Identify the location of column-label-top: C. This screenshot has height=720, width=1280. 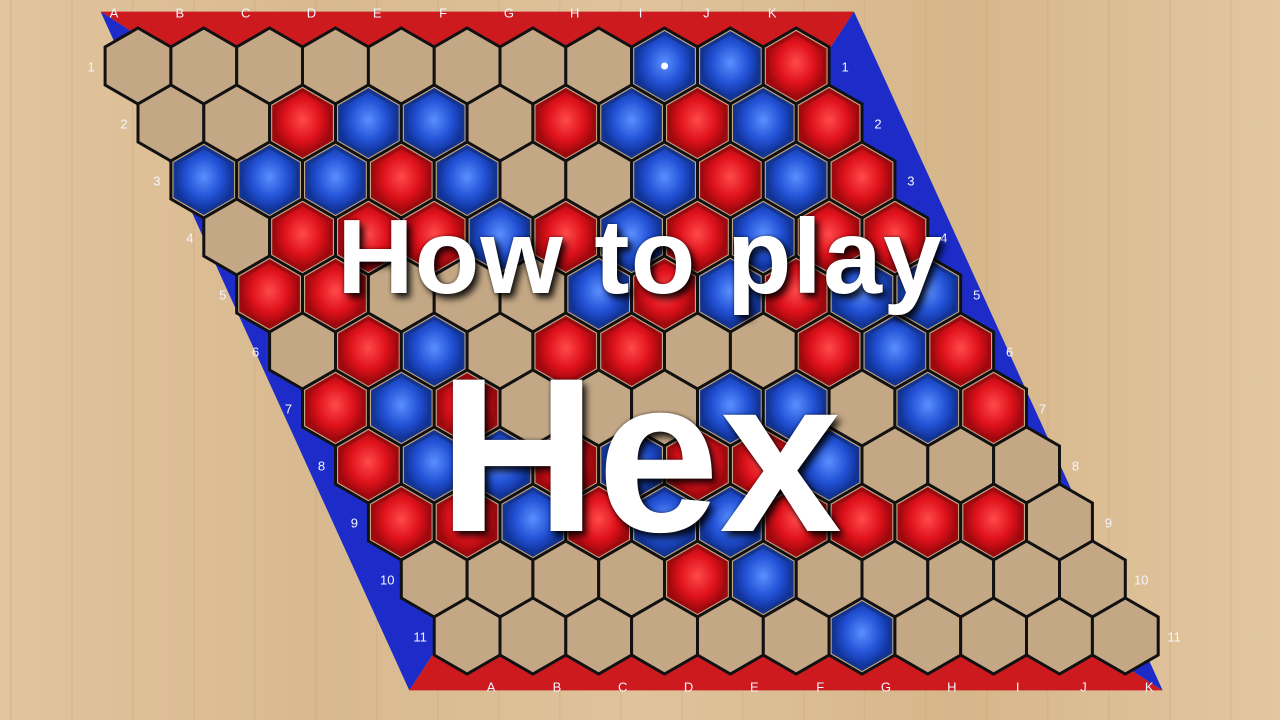
(245, 12).